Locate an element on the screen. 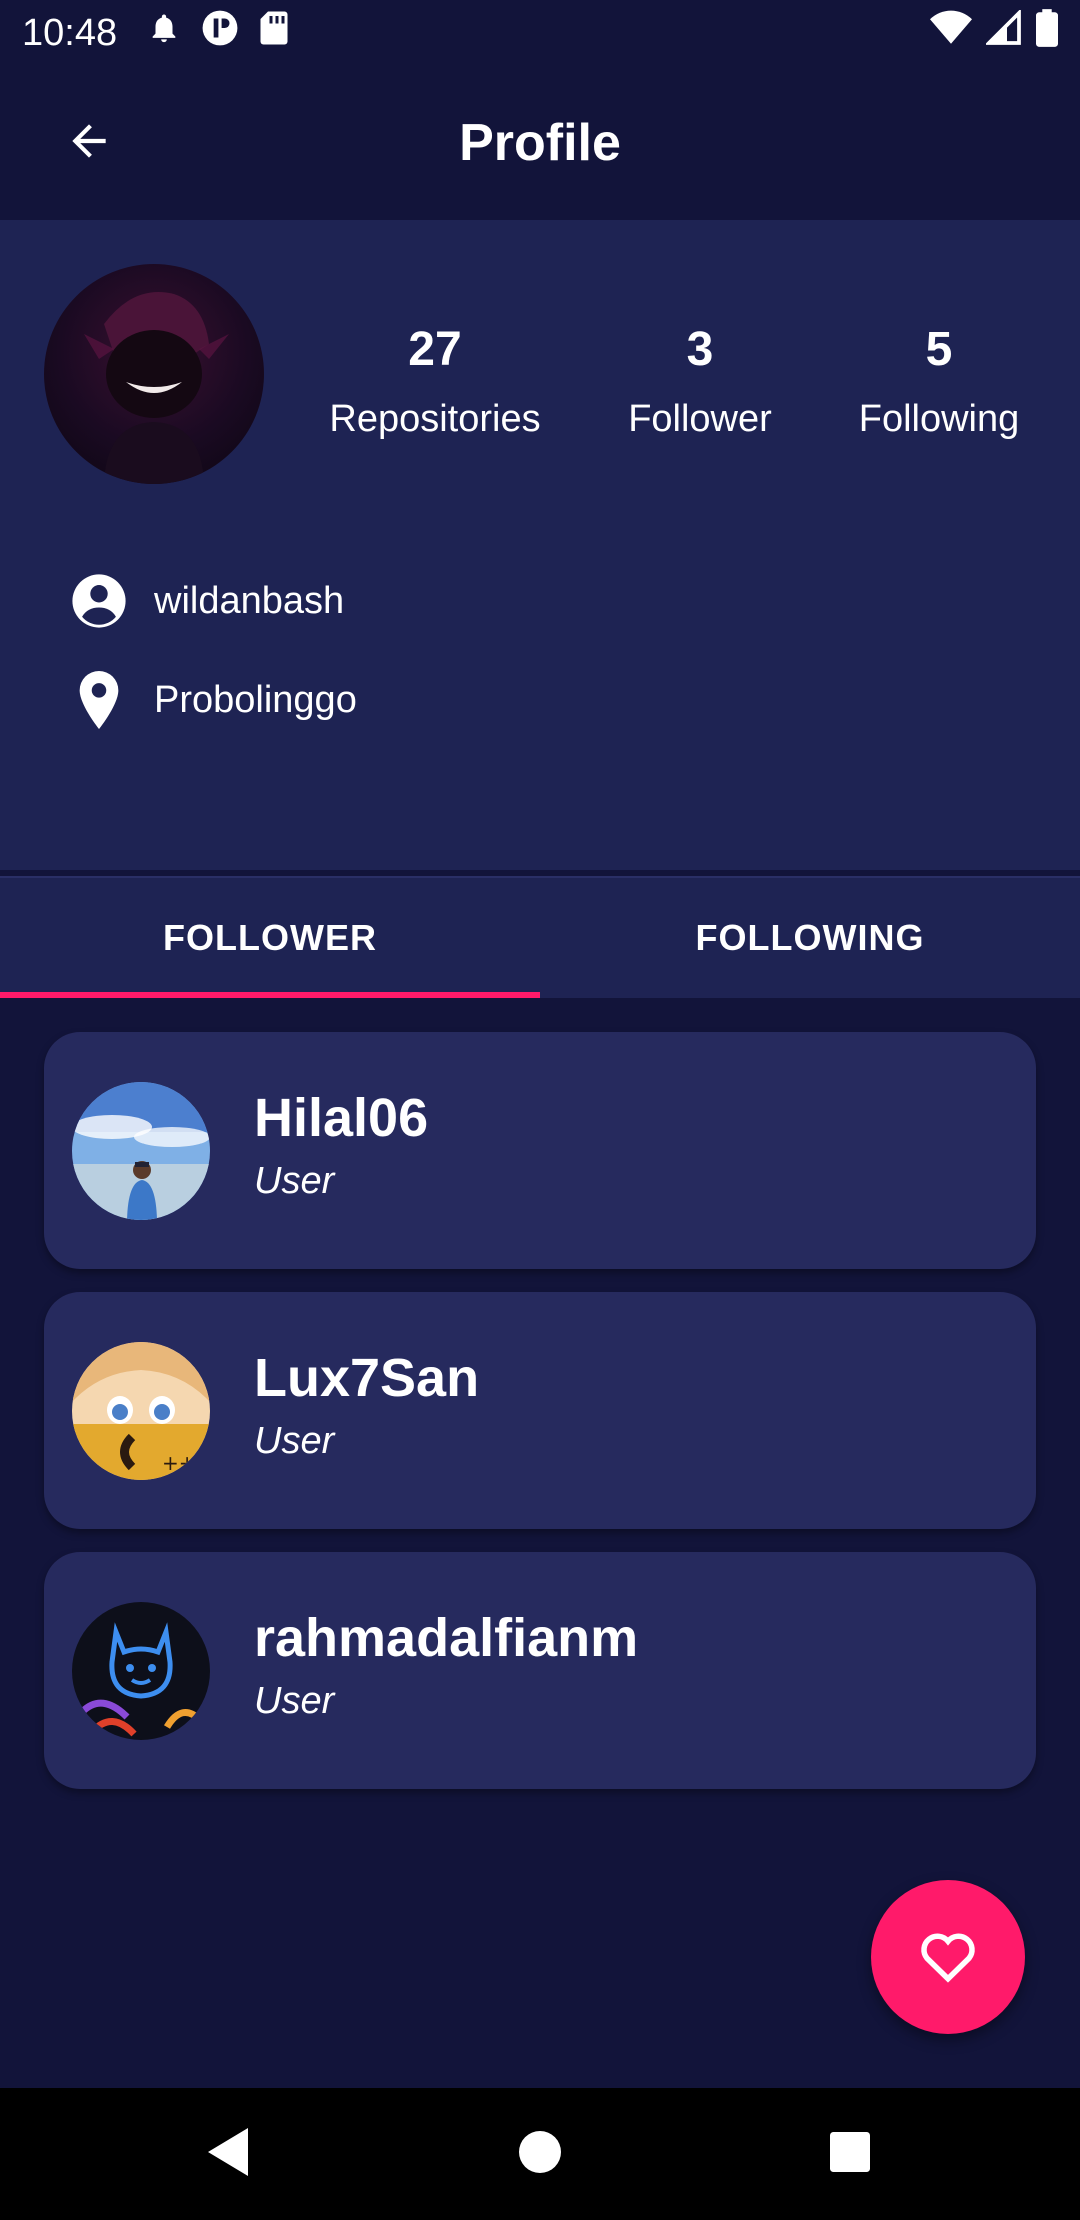 The image size is (1080, 2220). tab-bar: FOLLOWER FOLLOWING is located at coordinates (540, 937).